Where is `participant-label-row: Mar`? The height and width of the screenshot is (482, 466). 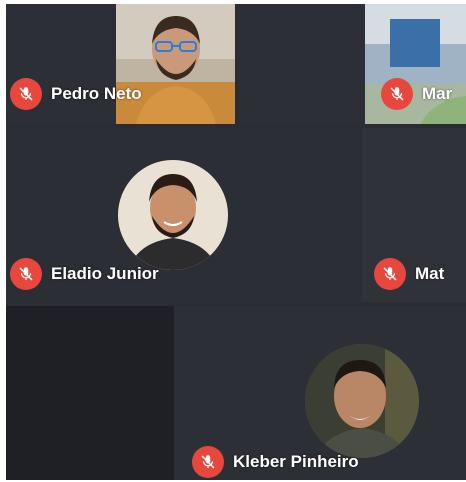
participant-label-row: Mar is located at coordinates (416, 94).